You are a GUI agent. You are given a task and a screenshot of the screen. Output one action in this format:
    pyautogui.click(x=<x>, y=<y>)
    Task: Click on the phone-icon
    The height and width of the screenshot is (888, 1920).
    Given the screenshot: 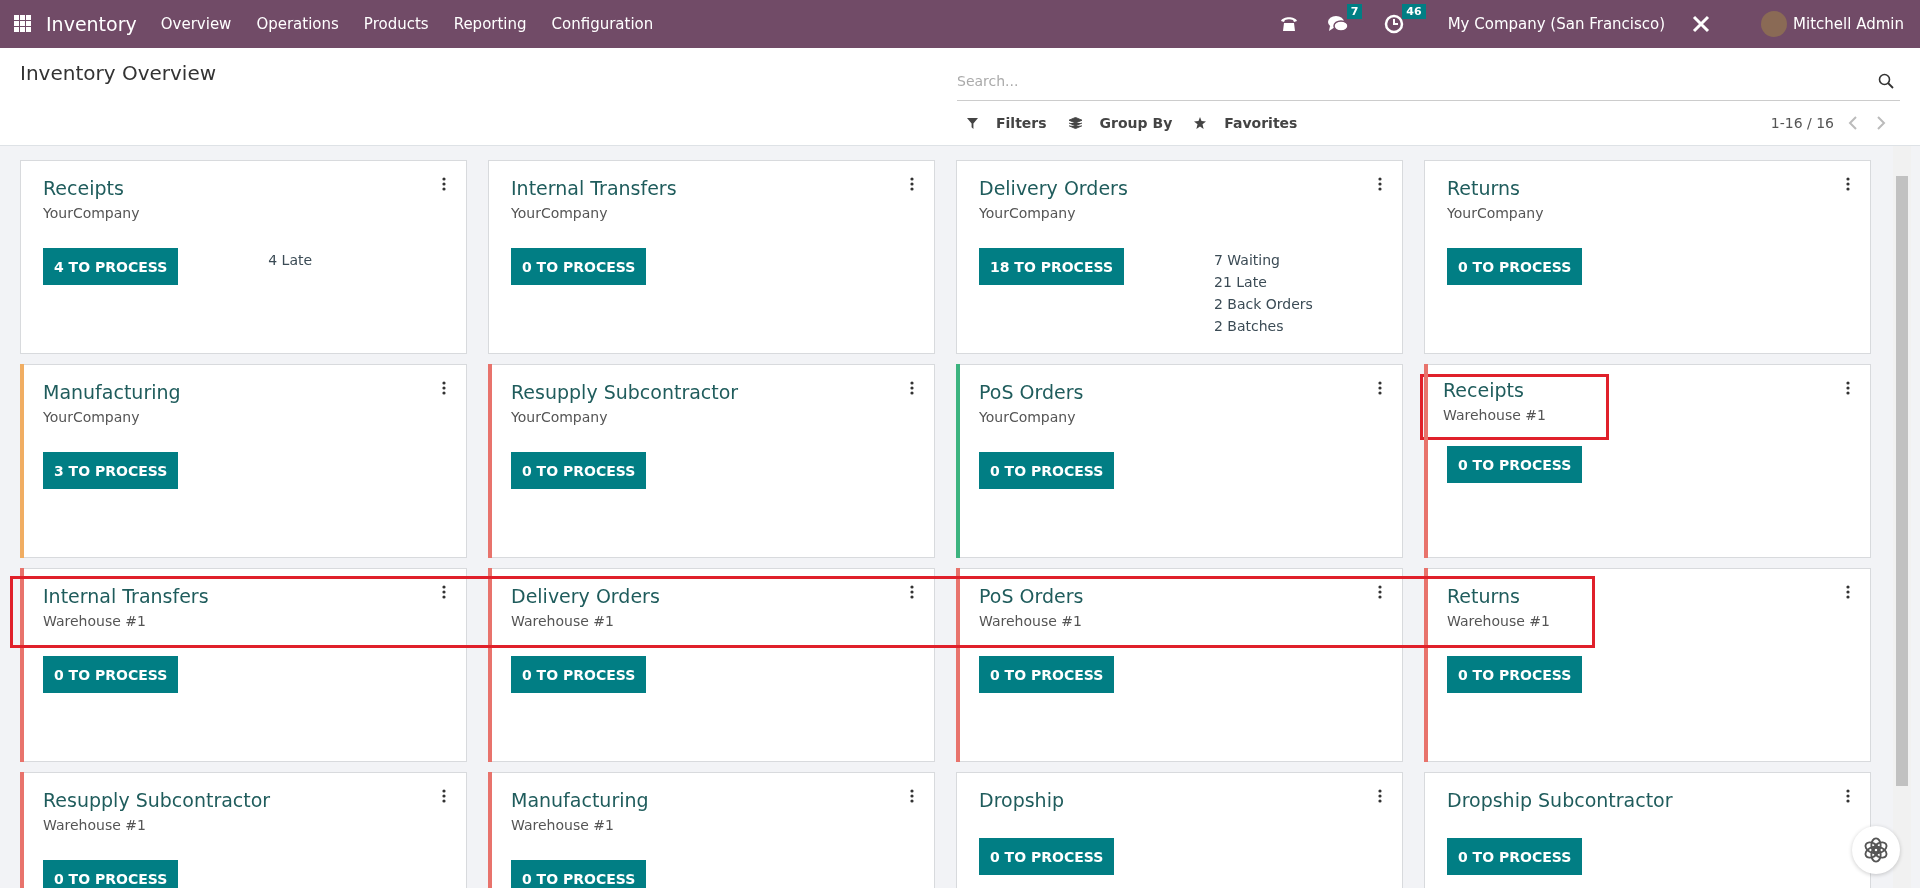 What is the action you would take?
    pyautogui.click(x=1288, y=24)
    